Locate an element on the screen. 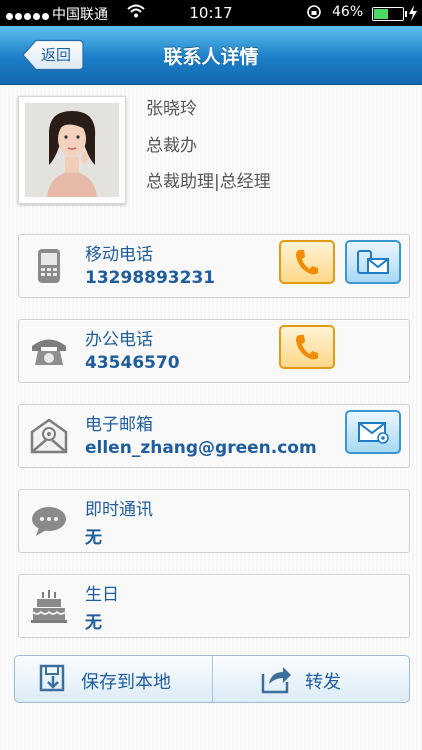 The height and width of the screenshot is (750, 422). navigation-bar: 返回 联系人详情 is located at coordinates (211, 55).